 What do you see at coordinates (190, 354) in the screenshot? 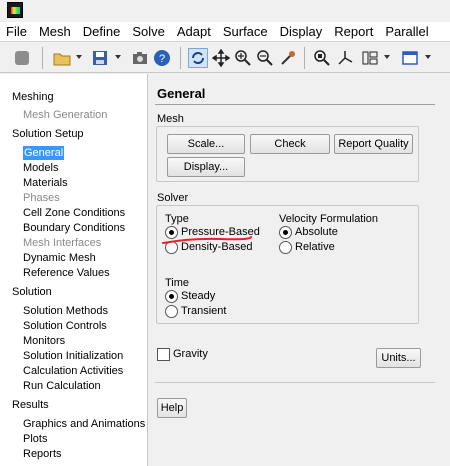
I see `gravity-label: Gravity` at bounding box center [190, 354].